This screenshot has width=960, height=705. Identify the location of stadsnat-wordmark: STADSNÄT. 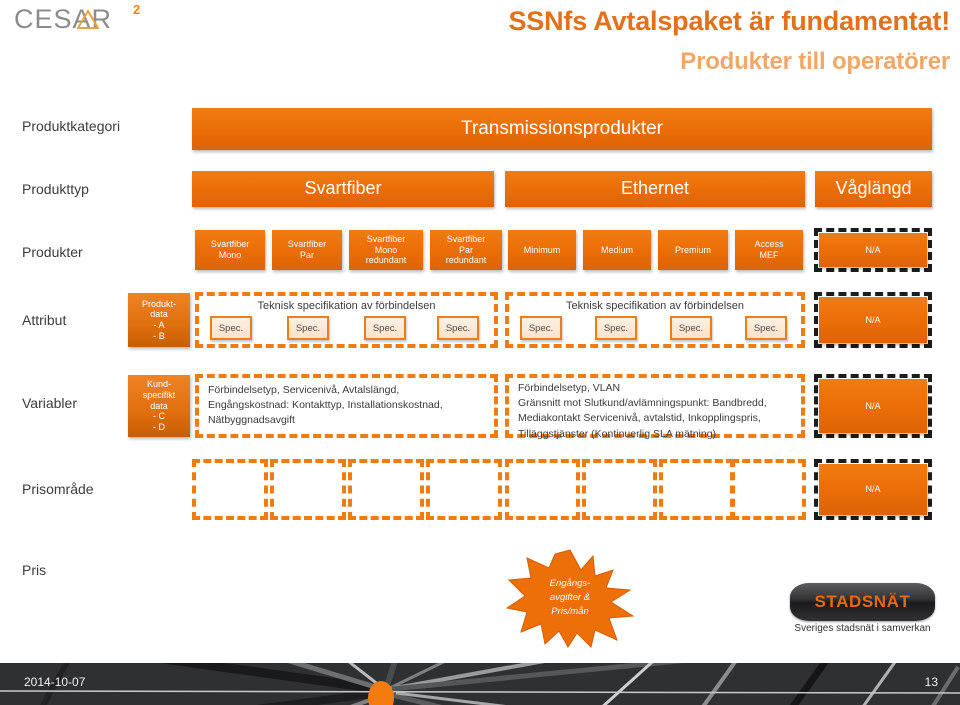
(862, 601).